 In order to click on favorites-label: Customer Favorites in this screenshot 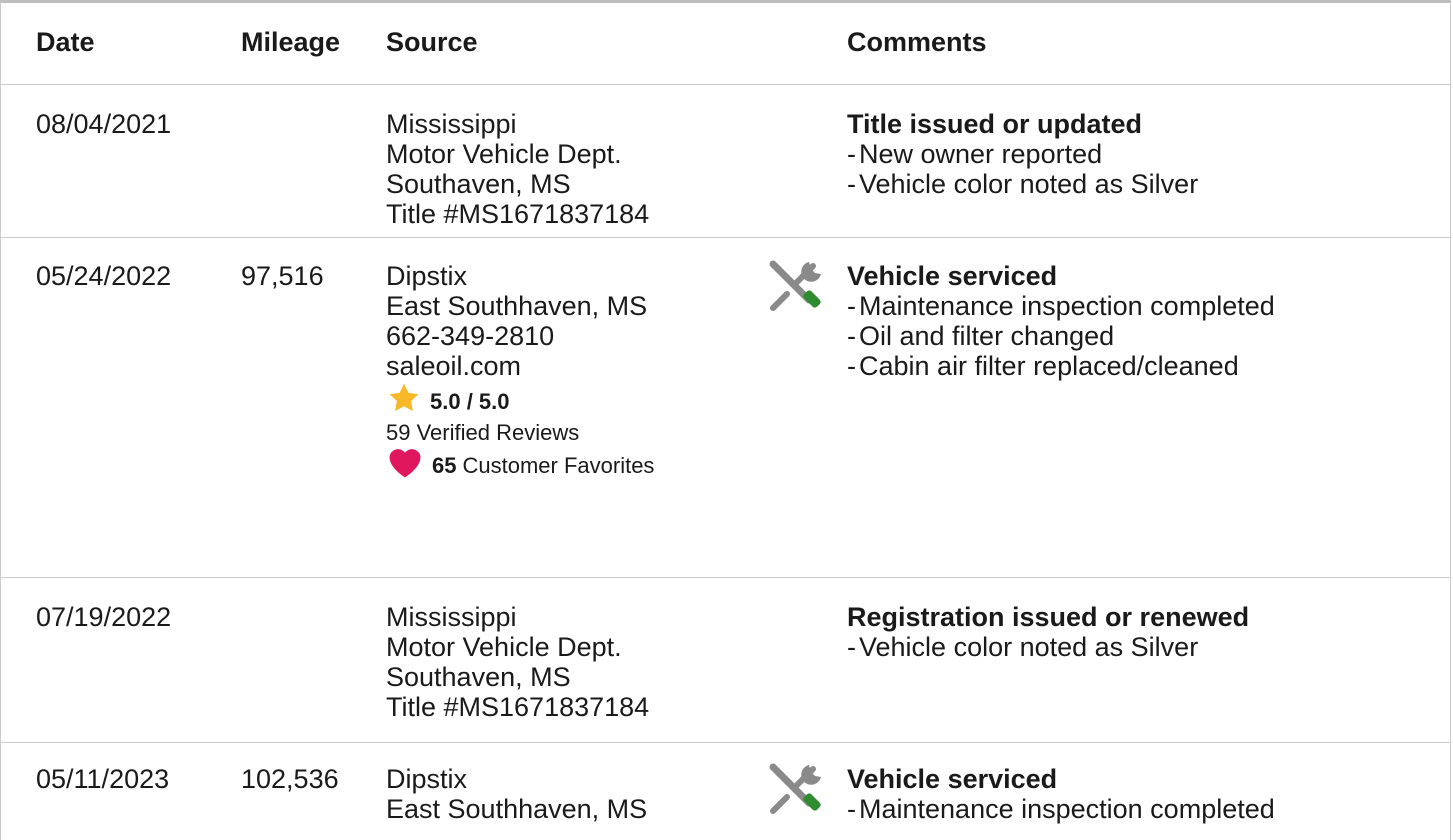, I will do `click(558, 465)`.